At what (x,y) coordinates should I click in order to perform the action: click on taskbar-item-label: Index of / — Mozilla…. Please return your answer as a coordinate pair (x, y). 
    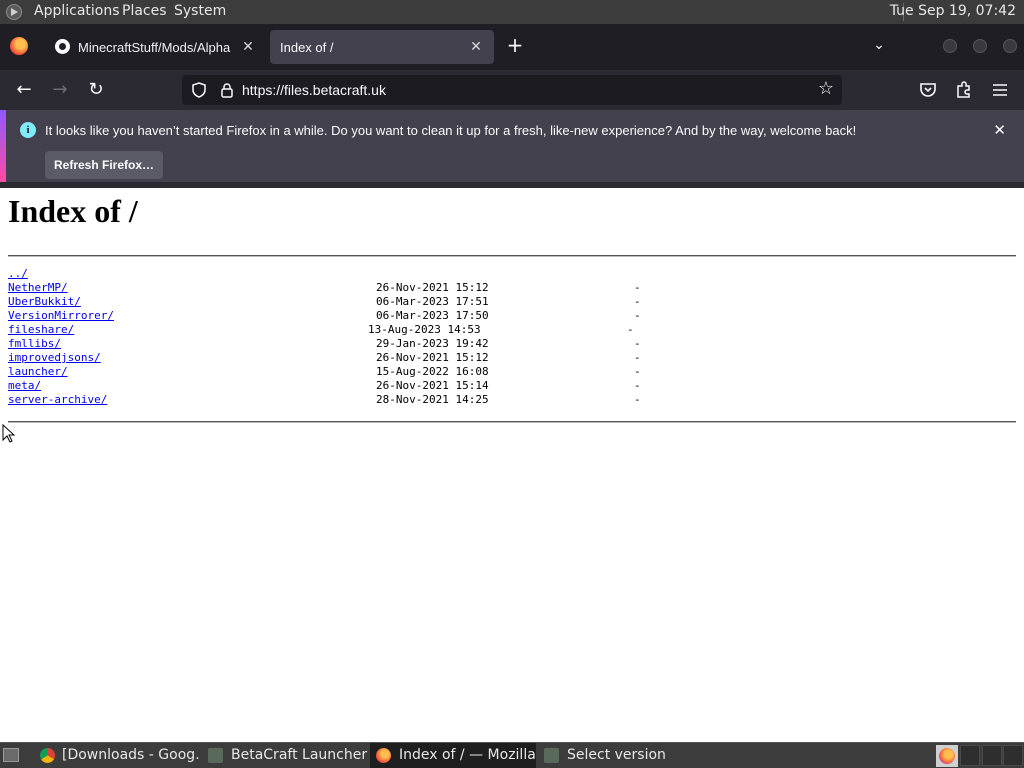
    Looking at the image, I should click on (467, 755).